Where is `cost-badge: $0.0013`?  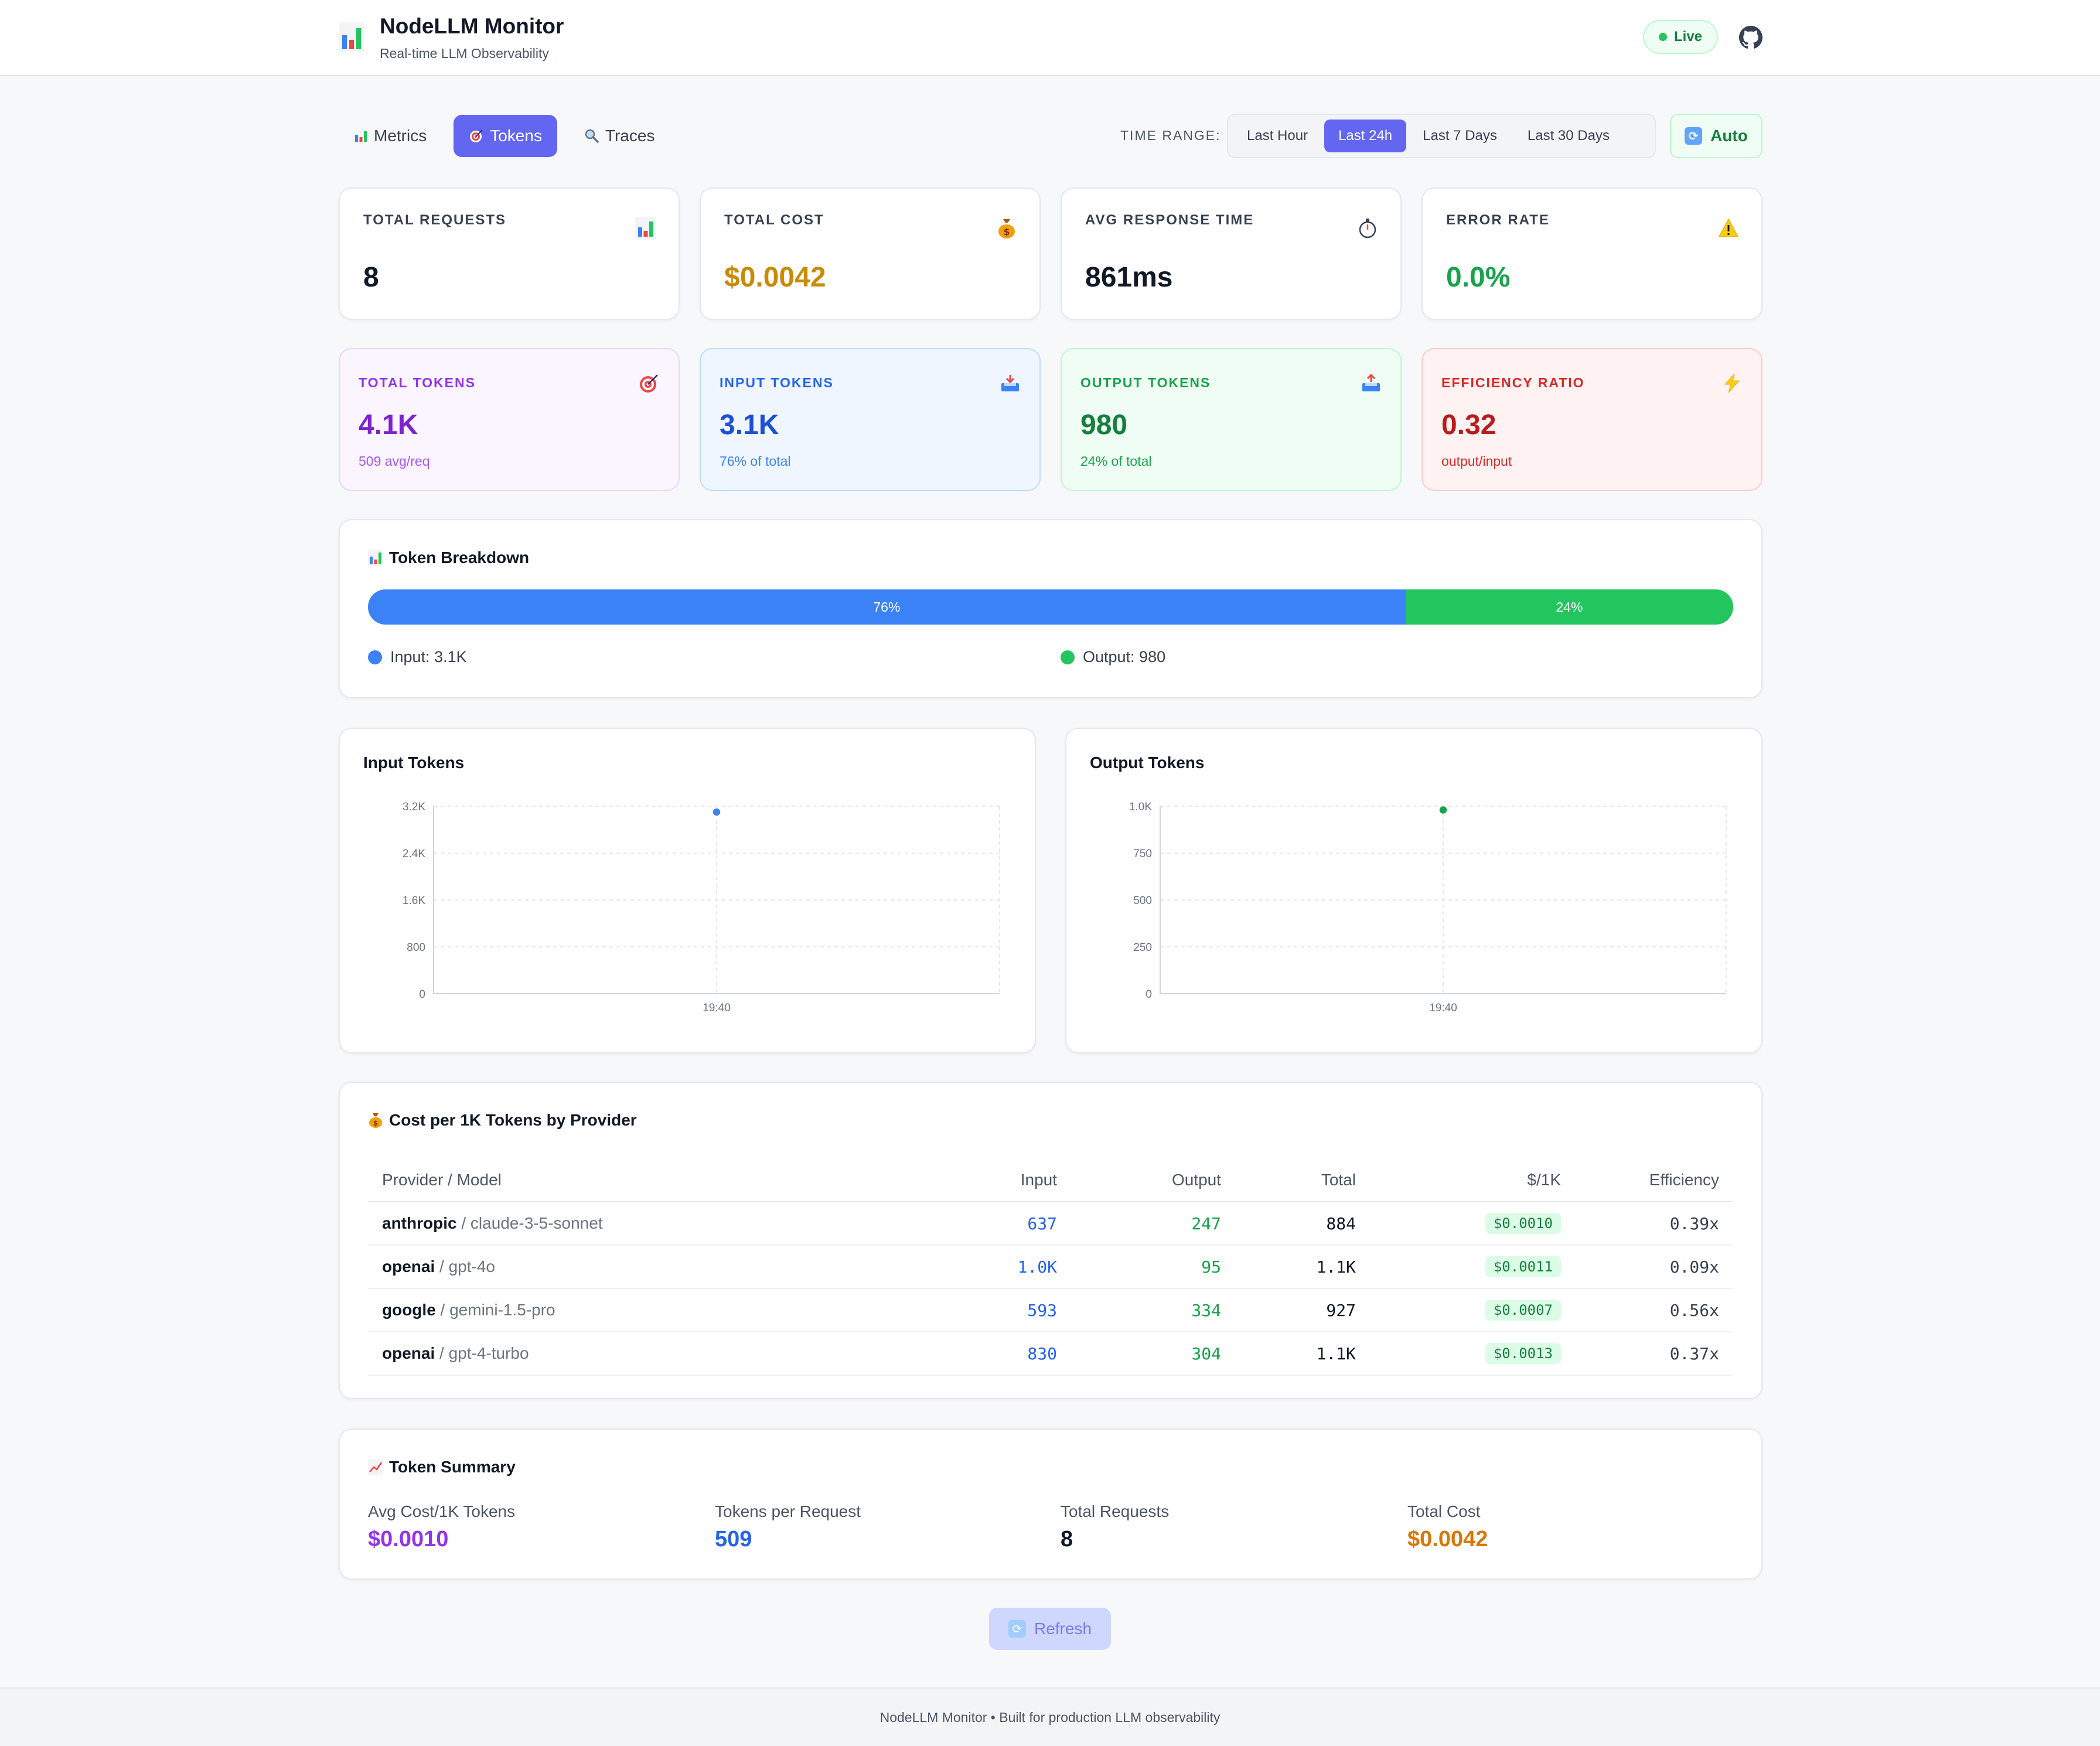 cost-badge: $0.0013 is located at coordinates (1523, 1353).